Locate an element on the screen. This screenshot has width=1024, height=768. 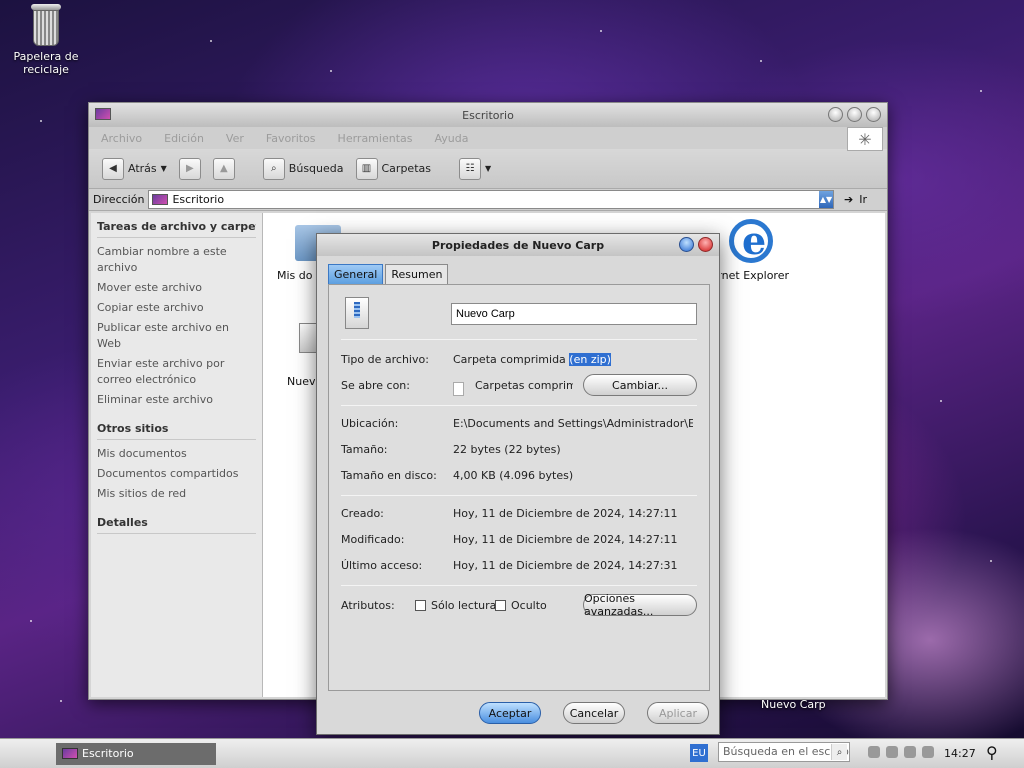
dialog-titlebar: Propiedades de Nuevo Carp is located at coordinates (518, 245).